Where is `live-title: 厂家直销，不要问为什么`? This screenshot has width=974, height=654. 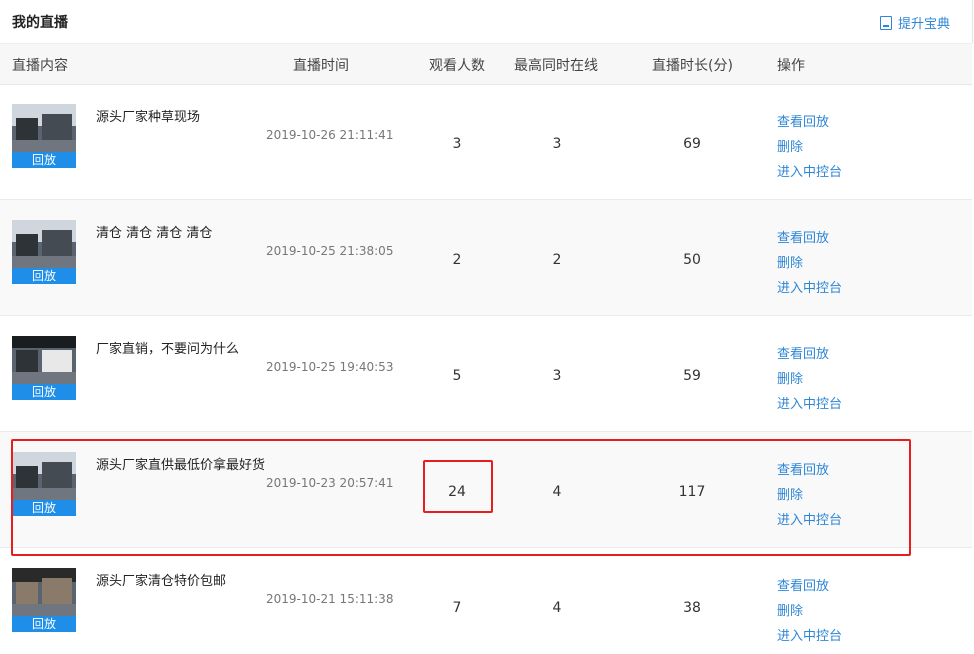 live-title: 厂家直销，不要问为什么 is located at coordinates (168, 349).